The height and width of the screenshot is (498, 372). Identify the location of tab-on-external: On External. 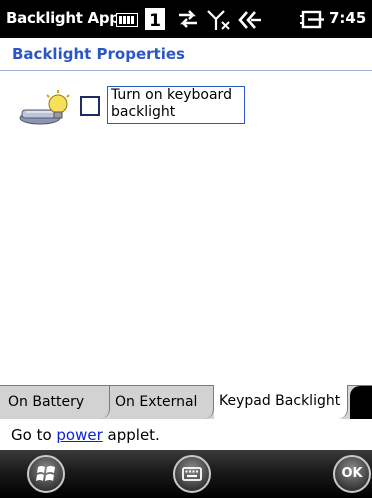
(162, 402).